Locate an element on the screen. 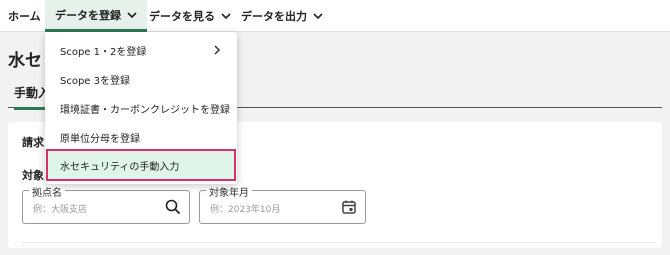 This screenshot has width=670, height=255. menu-item-intensity-denominator: 原単位分母を登録 is located at coordinates (141, 137).